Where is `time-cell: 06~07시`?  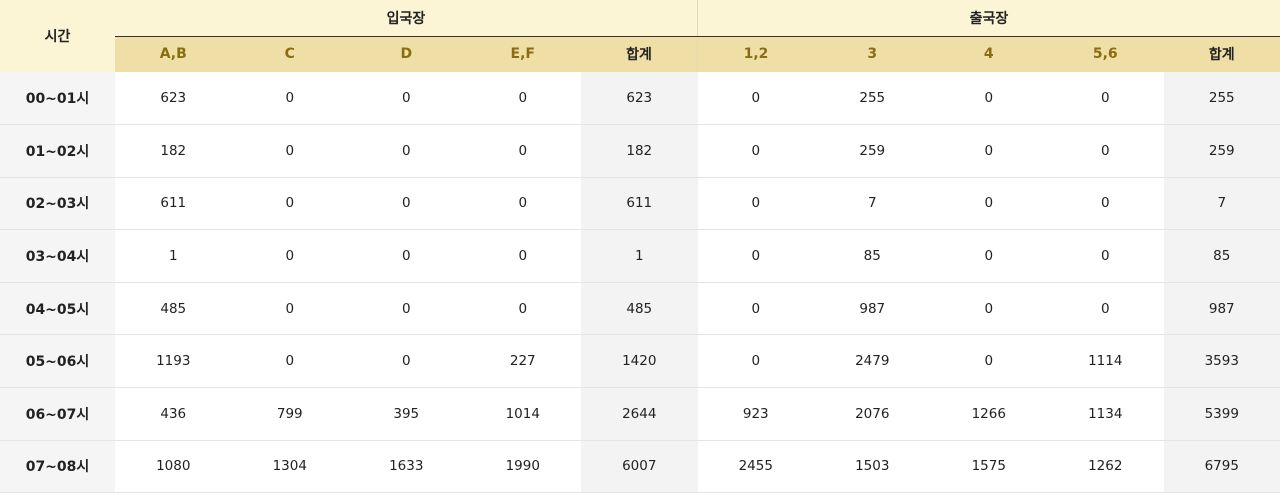 time-cell: 06~07시 is located at coordinates (57, 414).